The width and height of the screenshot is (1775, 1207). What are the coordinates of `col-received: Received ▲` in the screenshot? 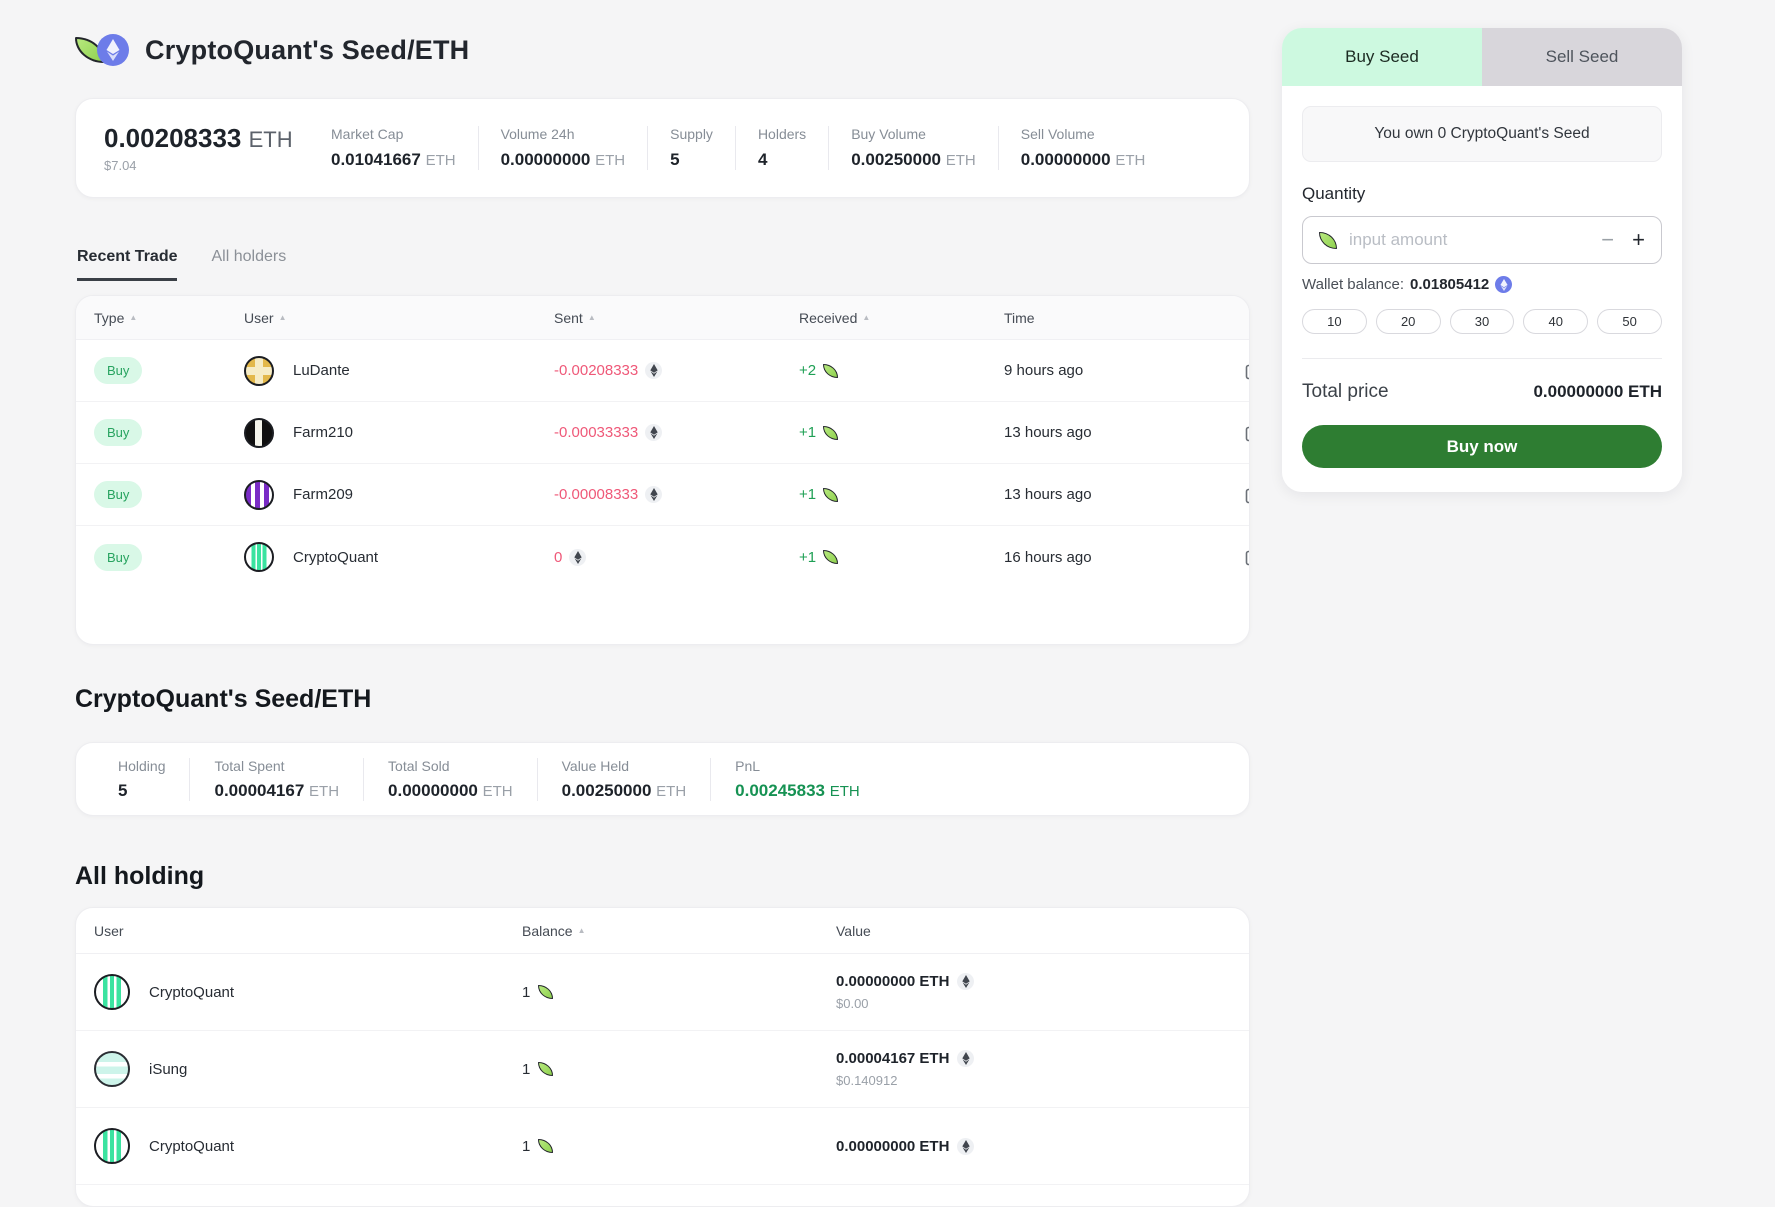 It's located at (901, 318).